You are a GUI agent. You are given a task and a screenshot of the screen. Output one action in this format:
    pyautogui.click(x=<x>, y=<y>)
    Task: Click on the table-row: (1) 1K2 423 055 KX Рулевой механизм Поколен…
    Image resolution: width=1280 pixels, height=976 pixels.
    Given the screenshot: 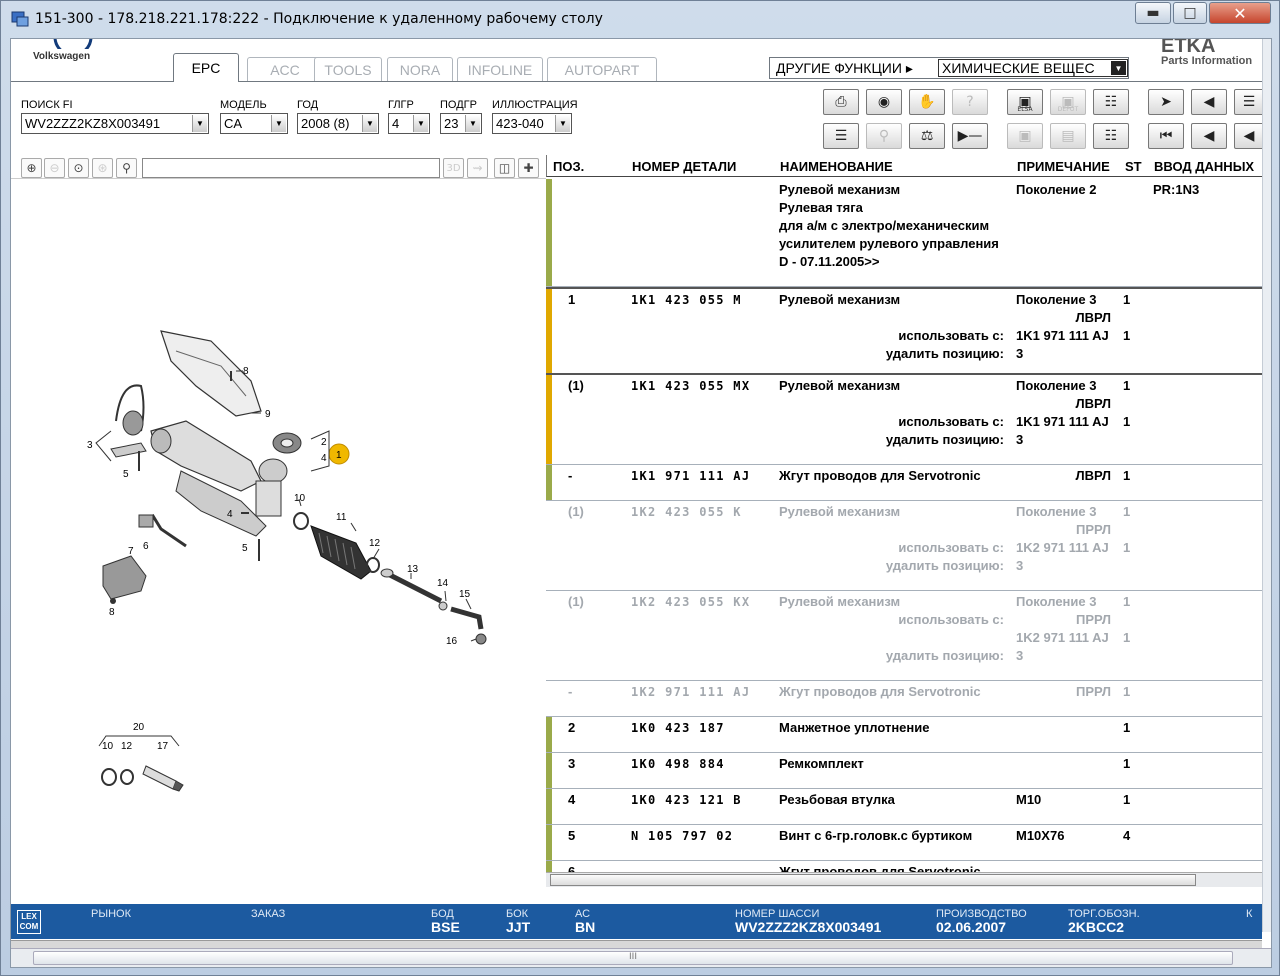 What is the action you would take?
    pyautogui.click(x=904, y=636)
    